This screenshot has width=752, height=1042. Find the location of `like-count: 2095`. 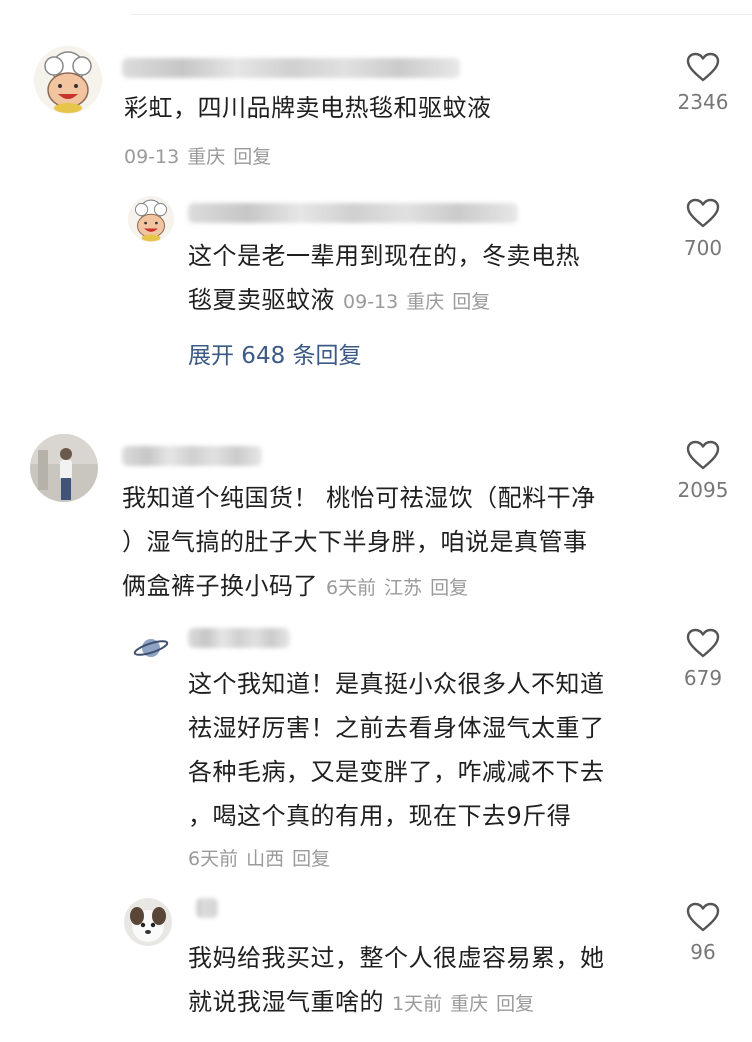

like-count: 2095 is located at coordinates (703, 490).